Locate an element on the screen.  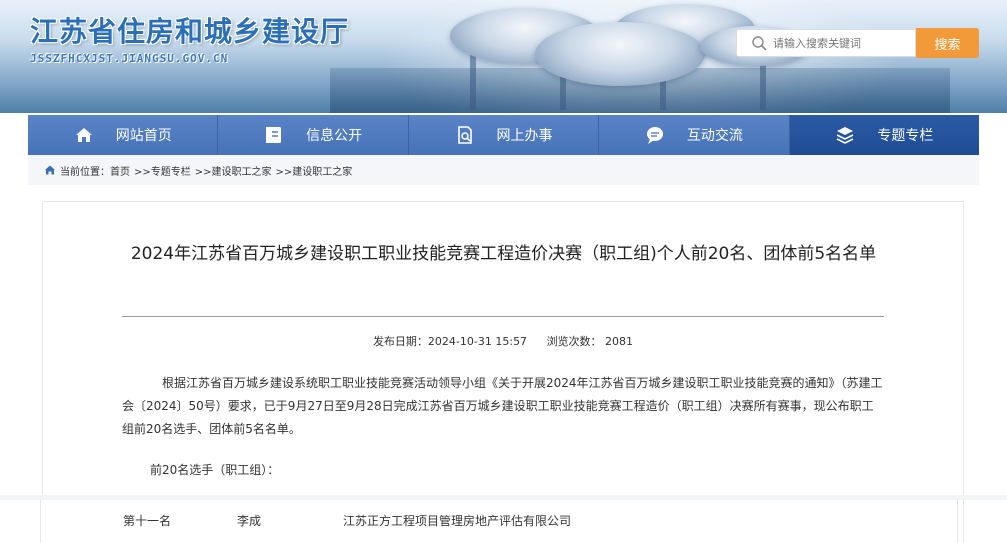
nav-item-special: 专题专栏 is located at coordinates (884, 135).